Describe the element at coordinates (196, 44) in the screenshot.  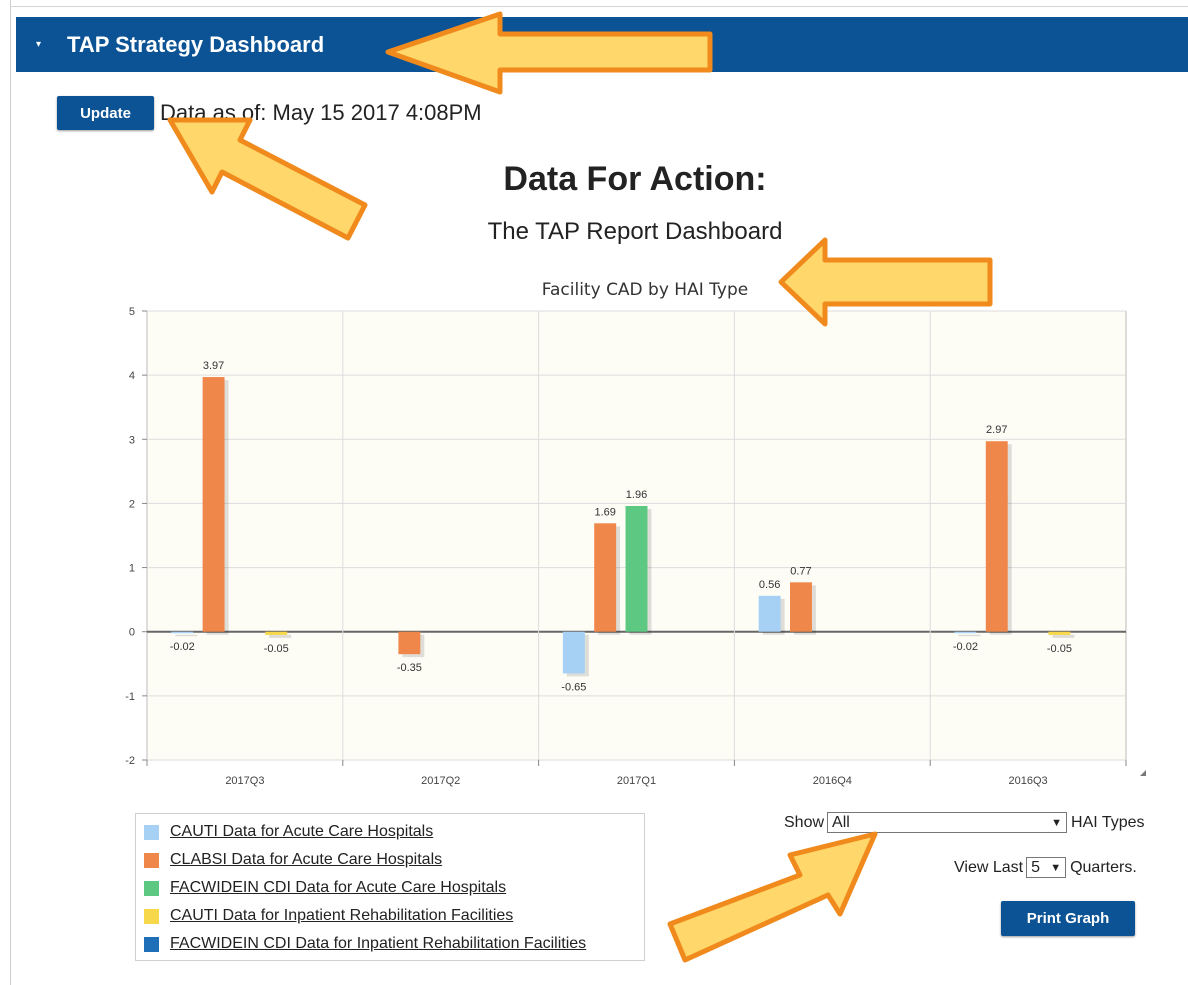
I see `dashboard-title: TAP Strategy Dashboard` at that location.